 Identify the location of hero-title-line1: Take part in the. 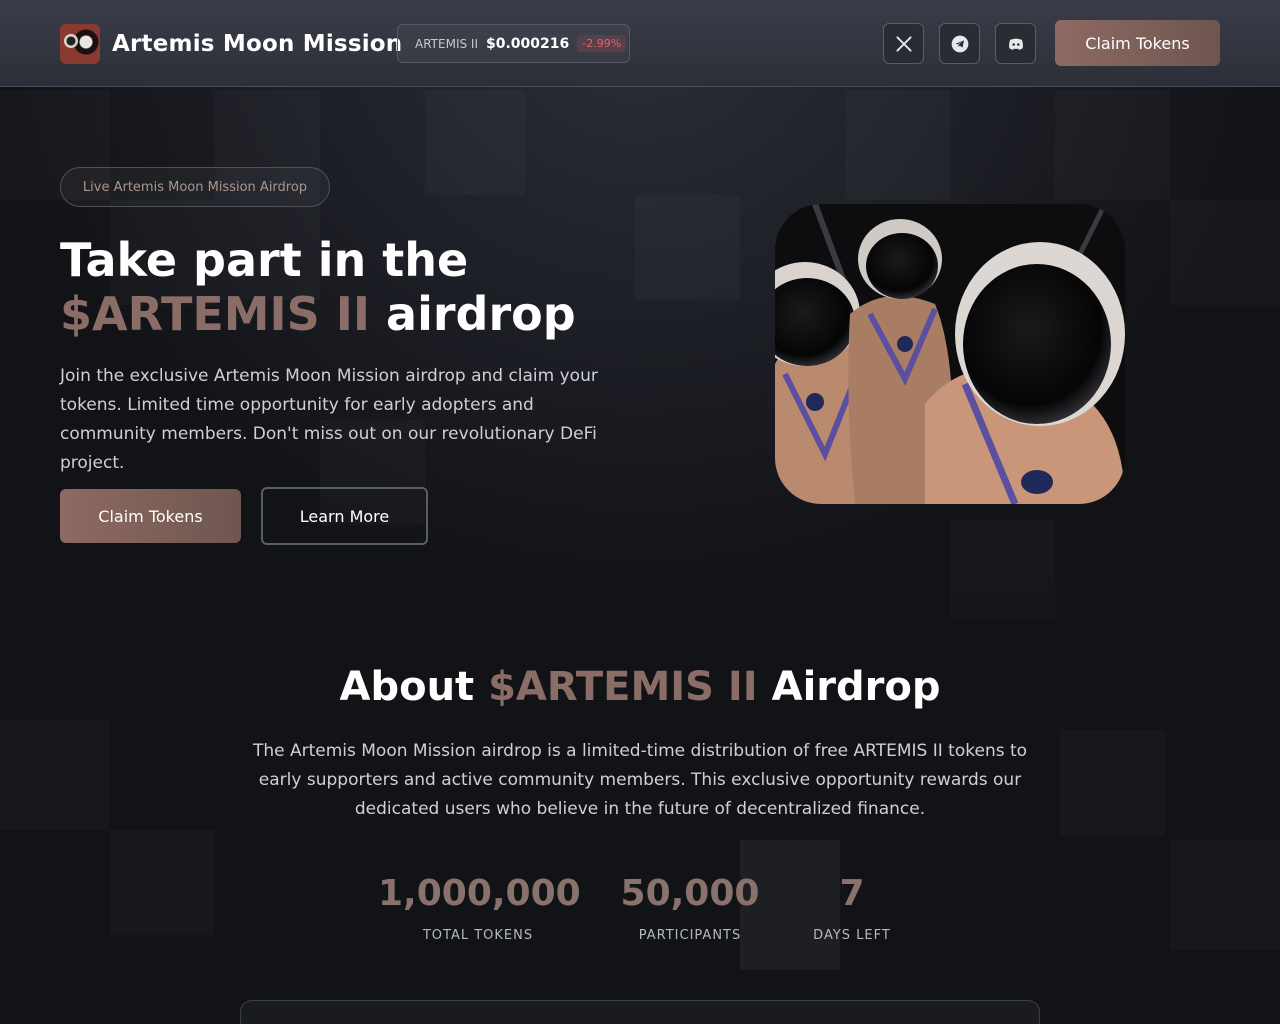
(264, 260).